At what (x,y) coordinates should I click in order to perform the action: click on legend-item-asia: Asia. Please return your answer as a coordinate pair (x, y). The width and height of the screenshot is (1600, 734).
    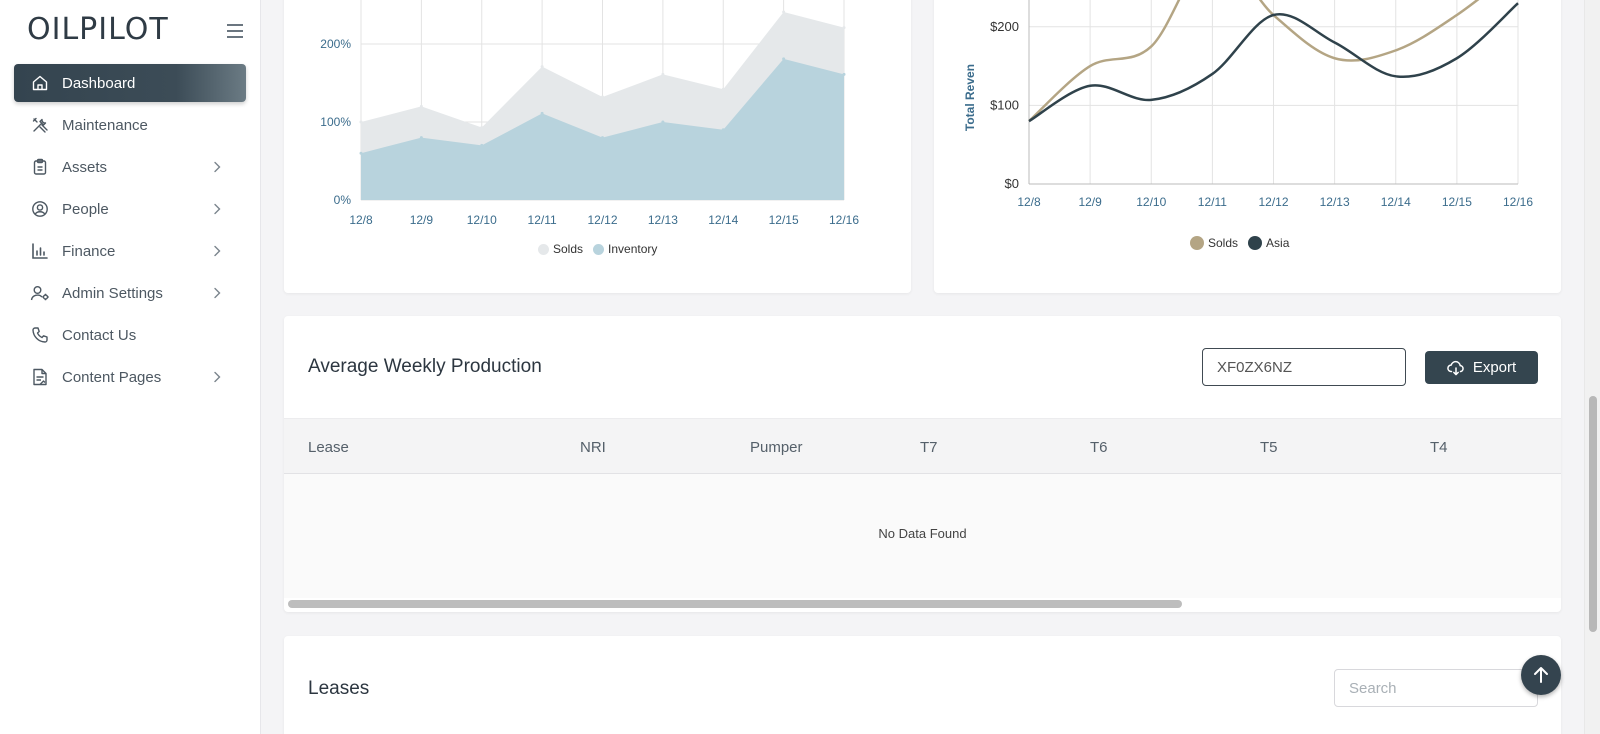
    Looking at the image, I should click on (1268, 243).